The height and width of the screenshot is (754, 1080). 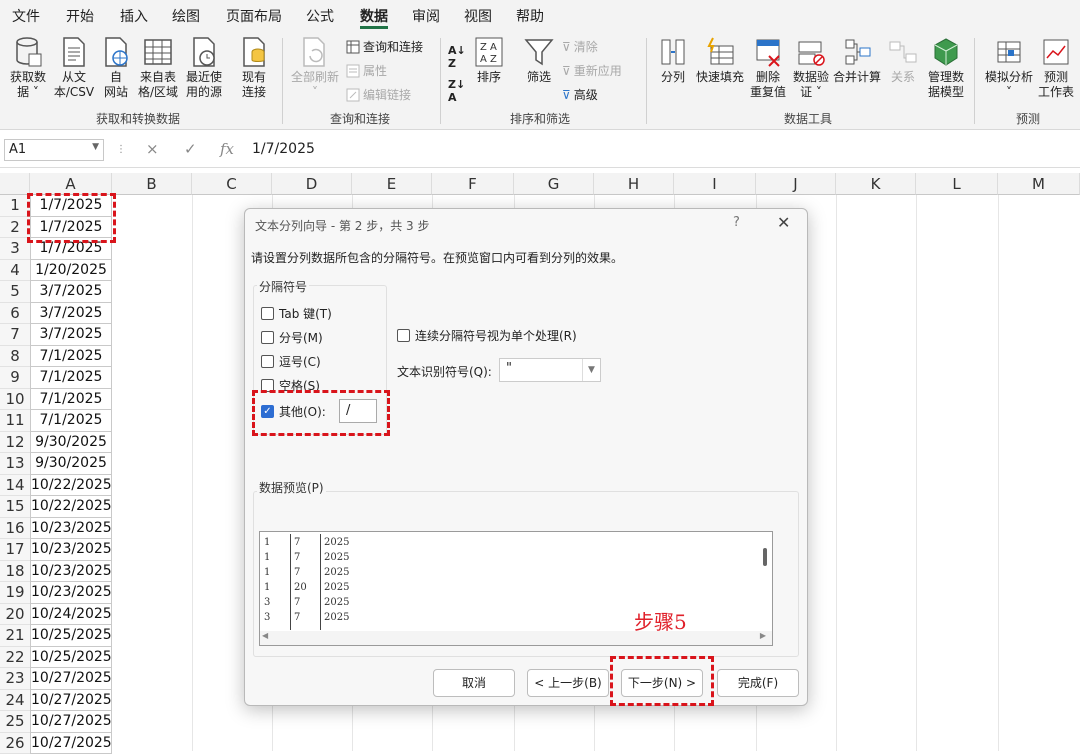 I want to click on vertical-scrollbar, so click(x=765, y=582).